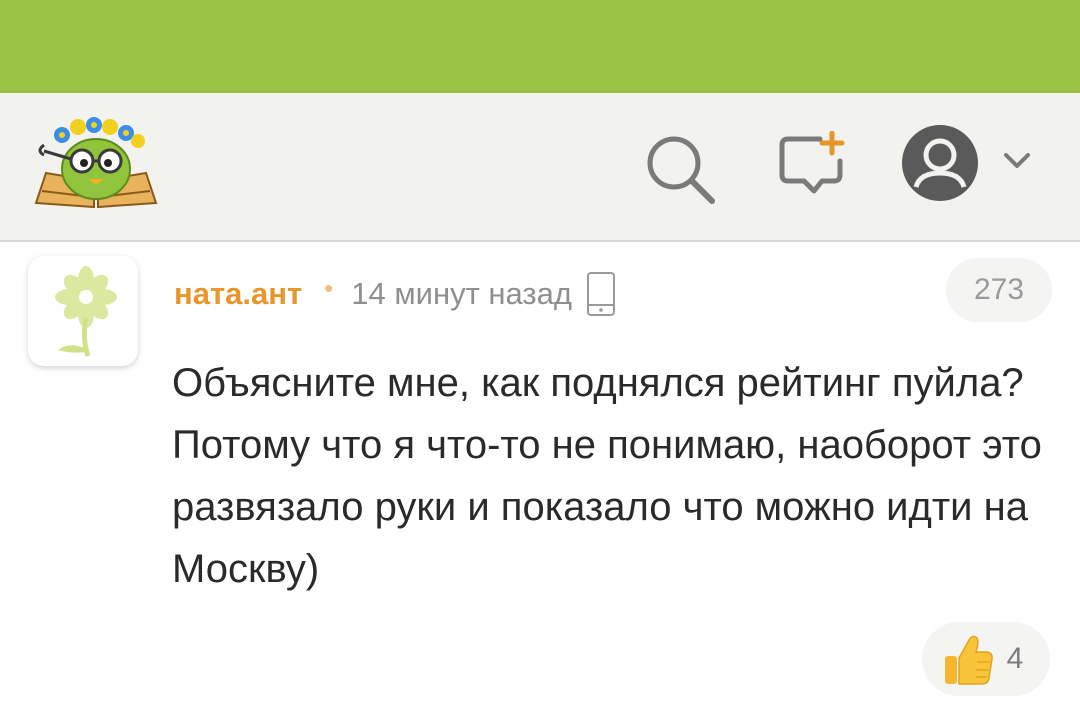 This screenshot has height=726, width=1080. Describe the element at coordinates (461, 293) in the screenshot. I see `comment-time: 14 минут назад` at that location.